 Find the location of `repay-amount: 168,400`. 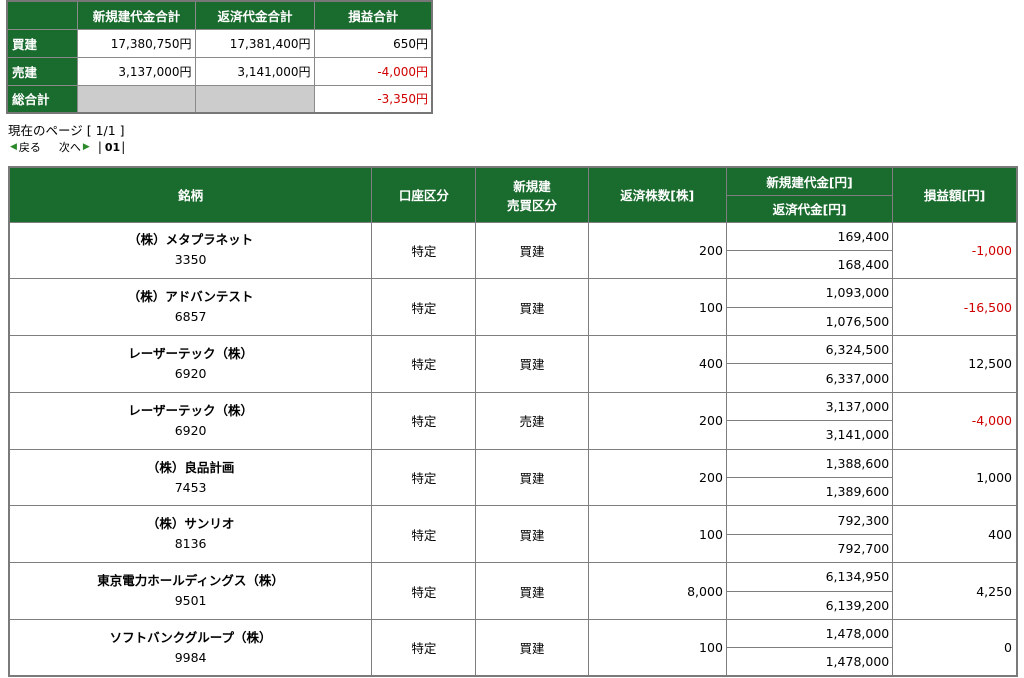

repay-amount: 168,400 is located at coordinates (809, 264).